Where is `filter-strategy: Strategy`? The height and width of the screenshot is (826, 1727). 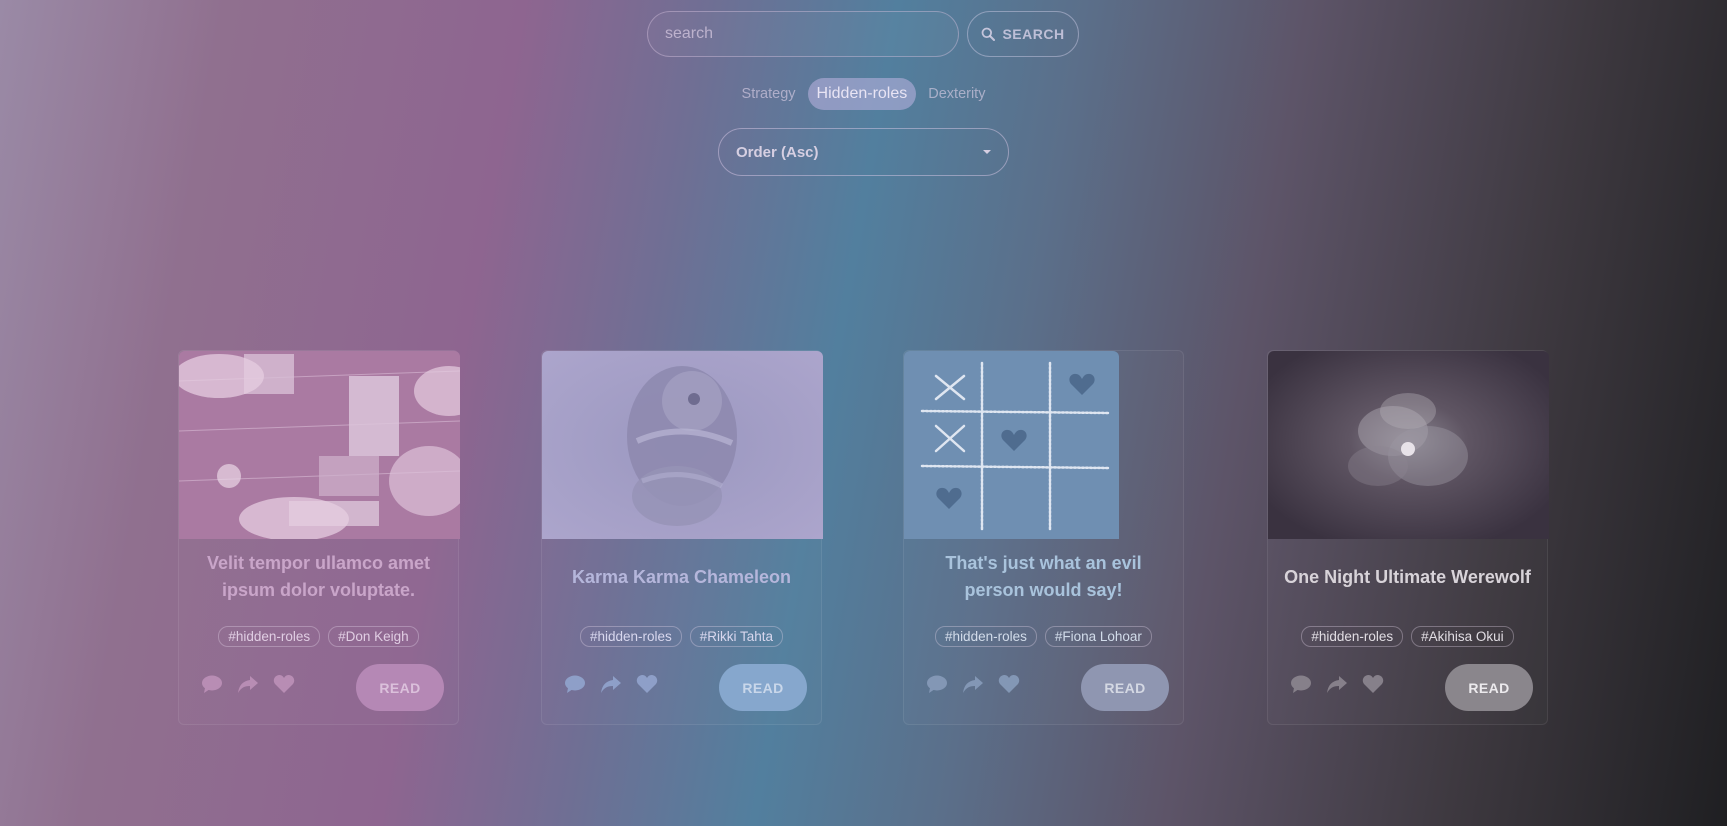
filter-strategy: Strategy is located at coordinates (769, 94).